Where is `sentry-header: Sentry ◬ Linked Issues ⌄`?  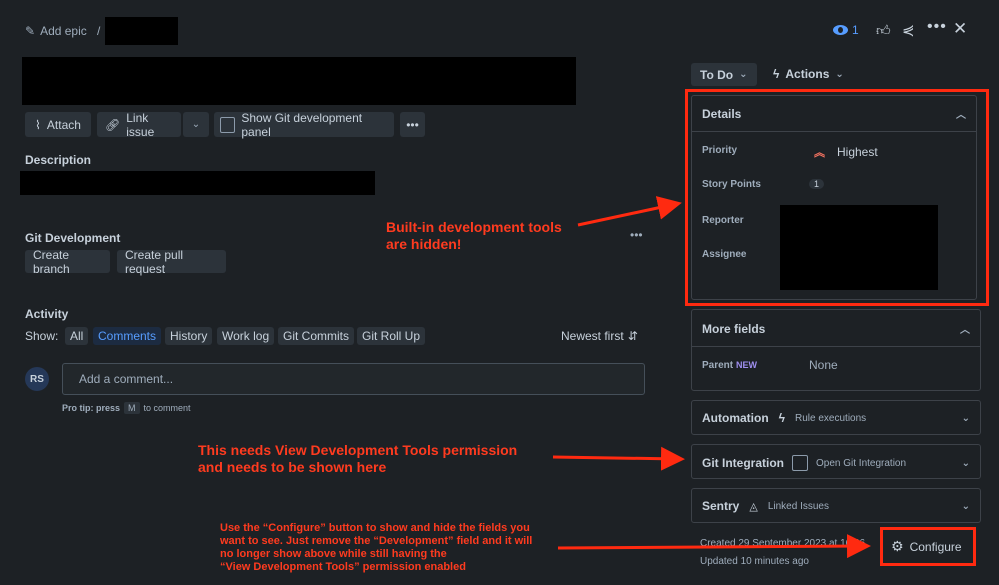
sentry-header: Sentry ◬ Linked Issues ⌄ is located at coordinates (836, 506).